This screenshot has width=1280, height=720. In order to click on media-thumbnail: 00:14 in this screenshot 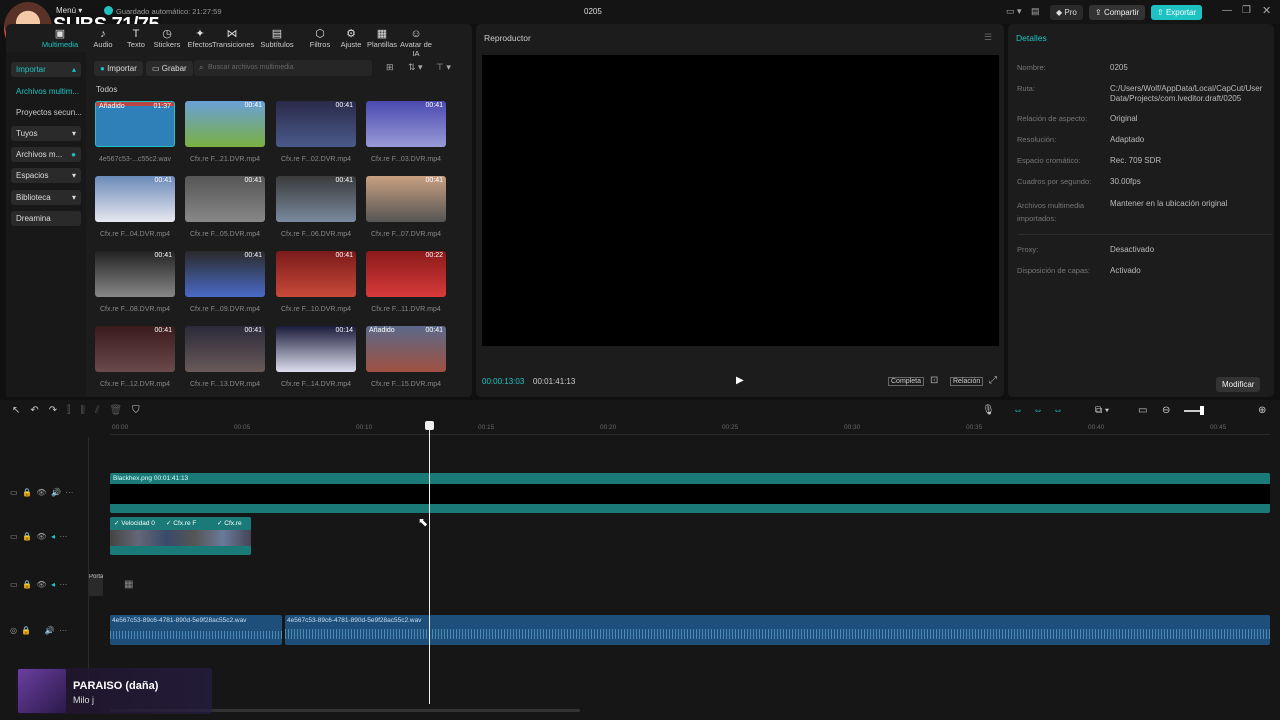, I will do `click(316, 349)`.